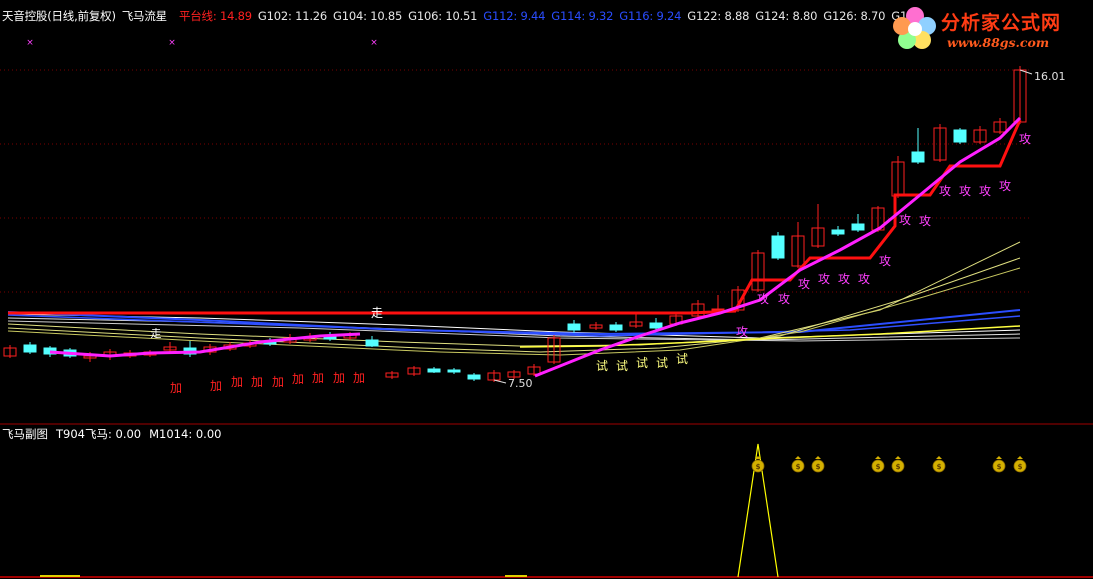 The width and height of the screenshot is (1093, 579). What do you see at coordinates (1050, 76) in the screenshot?
I see `high-price-label: 16.01` at bounding box center [1050, 76].